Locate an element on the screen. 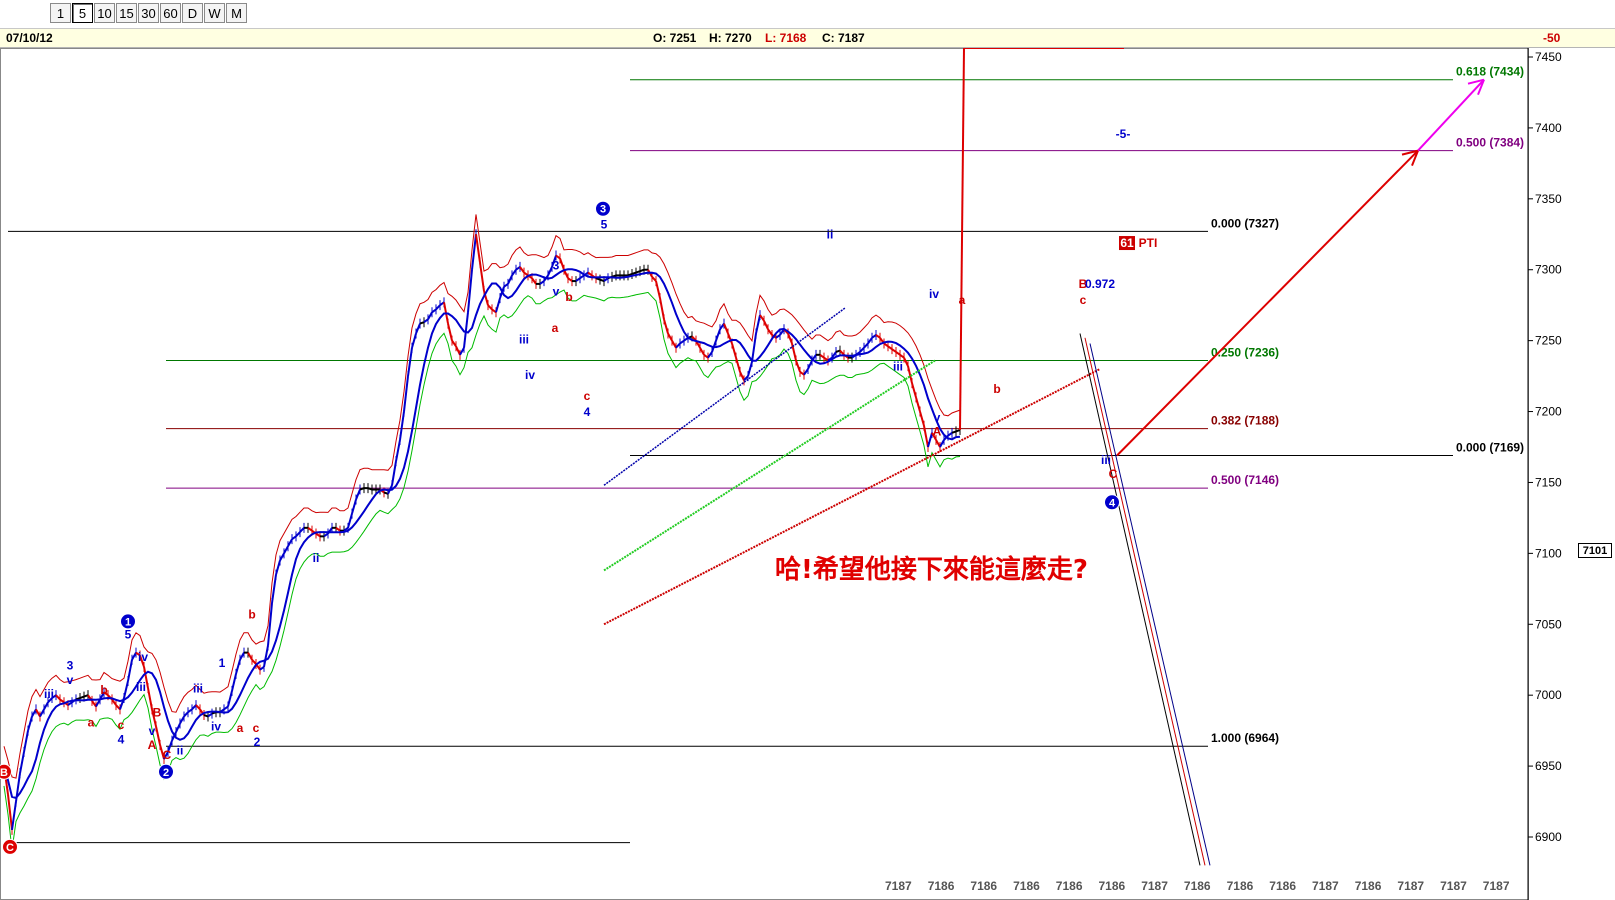 This screenshot has width=1615, height=900. wave-label: 2 is located at coordinates (257, 742).